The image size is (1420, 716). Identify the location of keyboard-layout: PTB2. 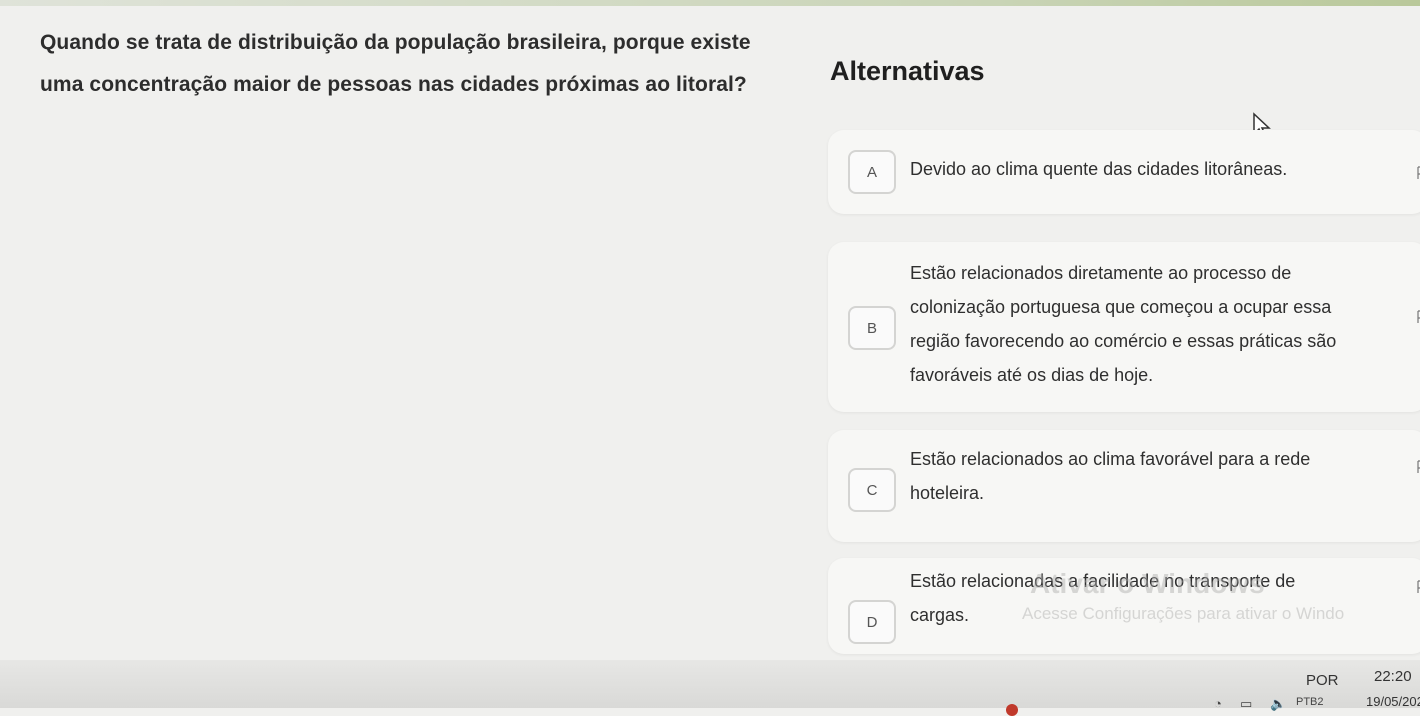
(1310, 702).